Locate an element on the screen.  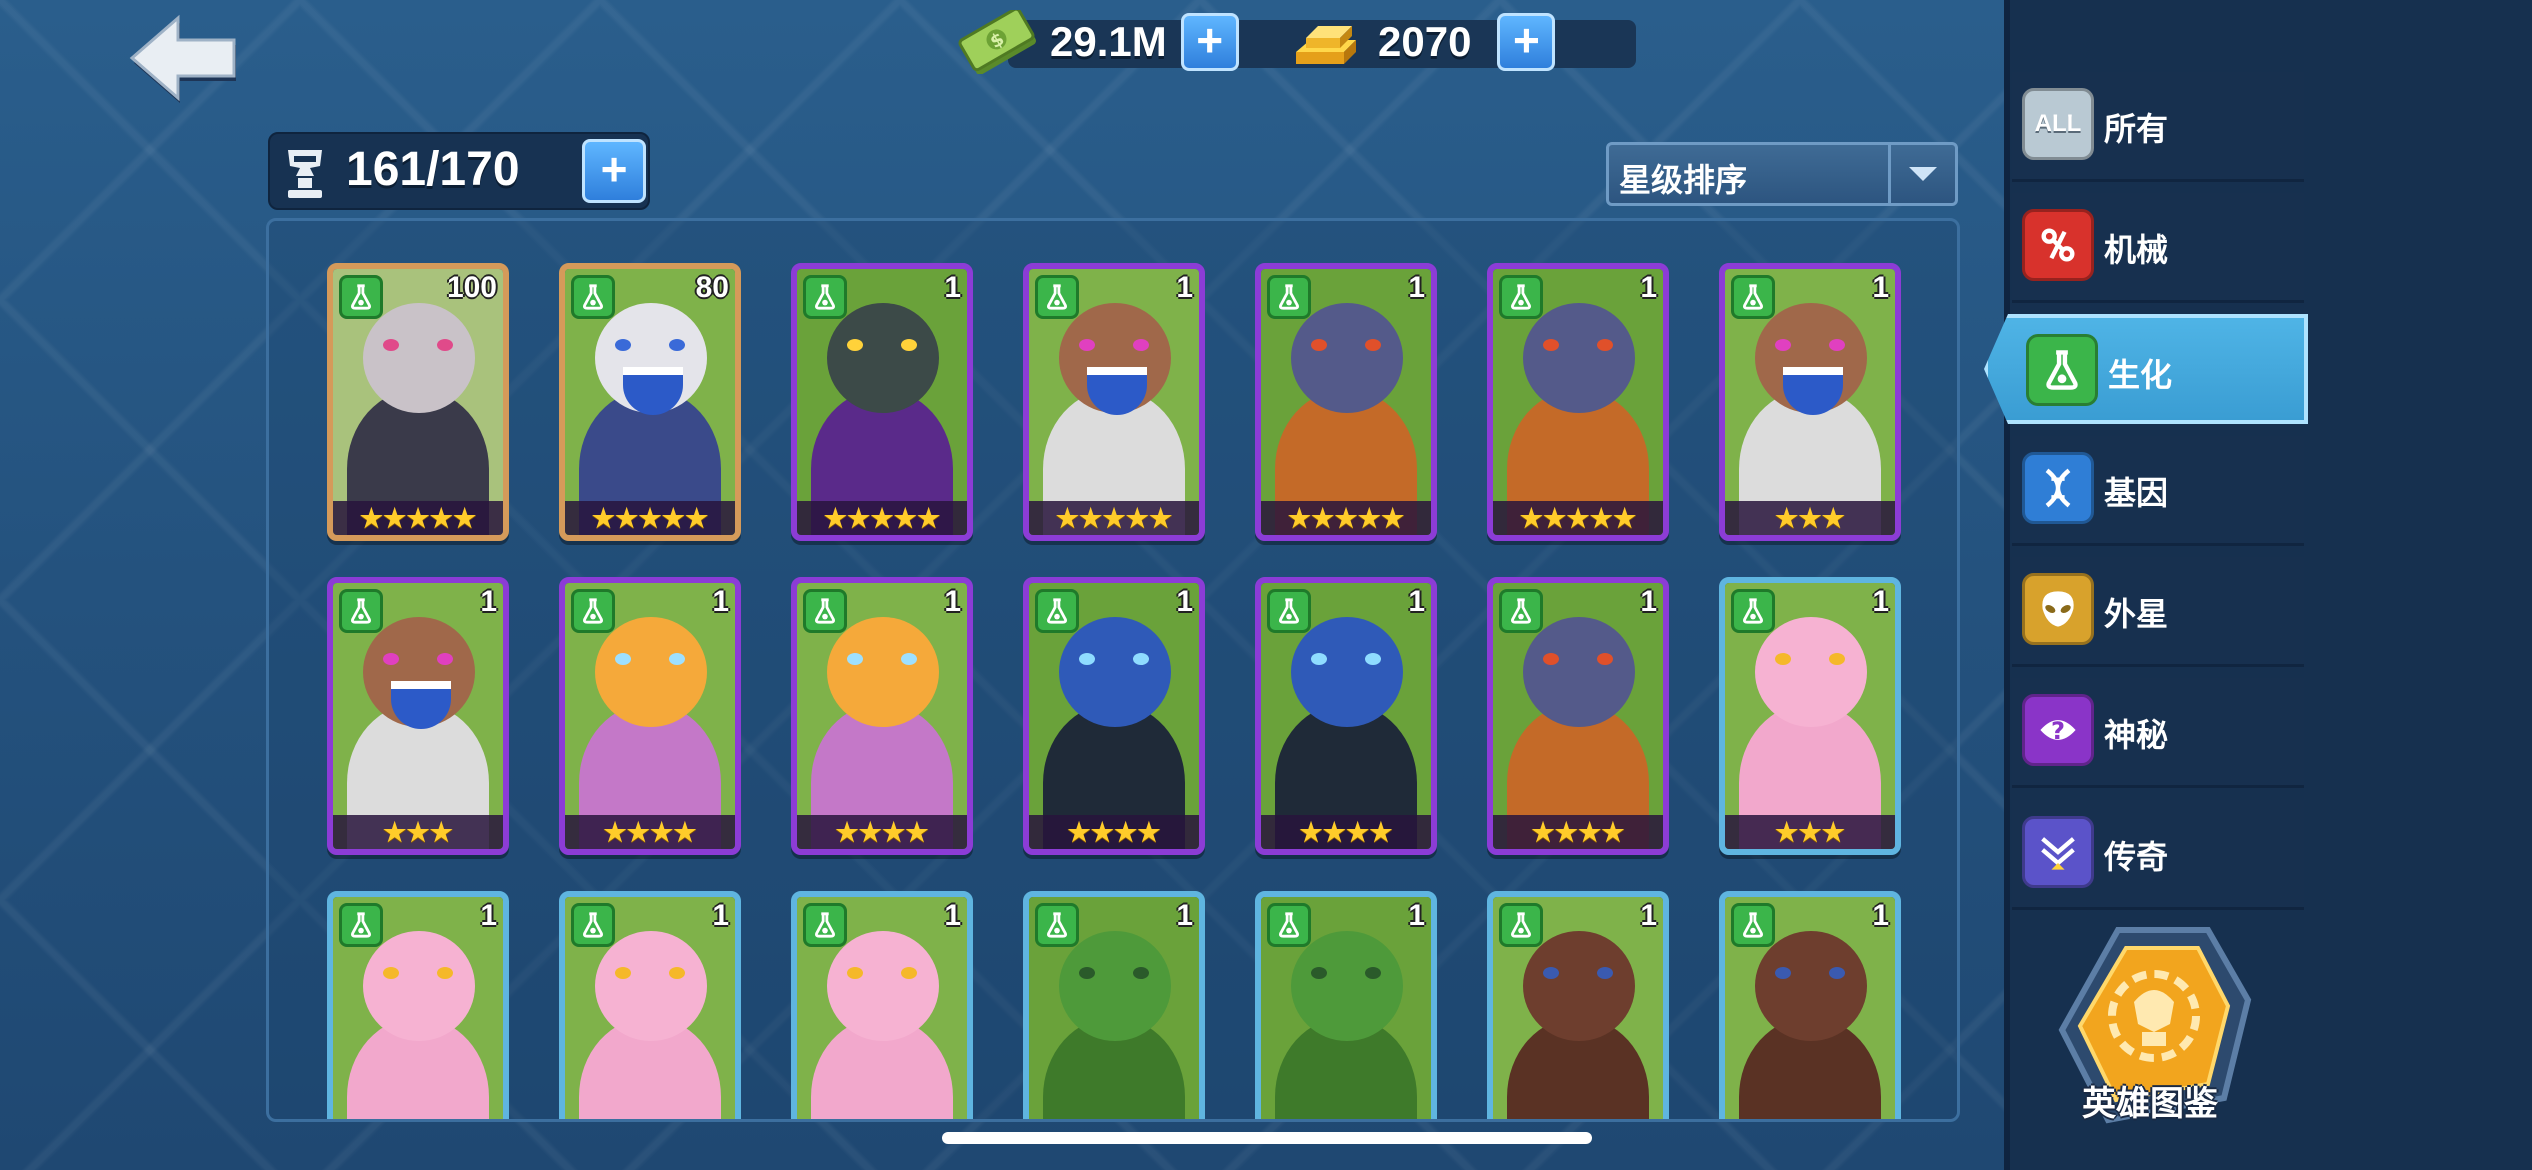
category-label: 神秘 is located at coordinates (2136, 735).